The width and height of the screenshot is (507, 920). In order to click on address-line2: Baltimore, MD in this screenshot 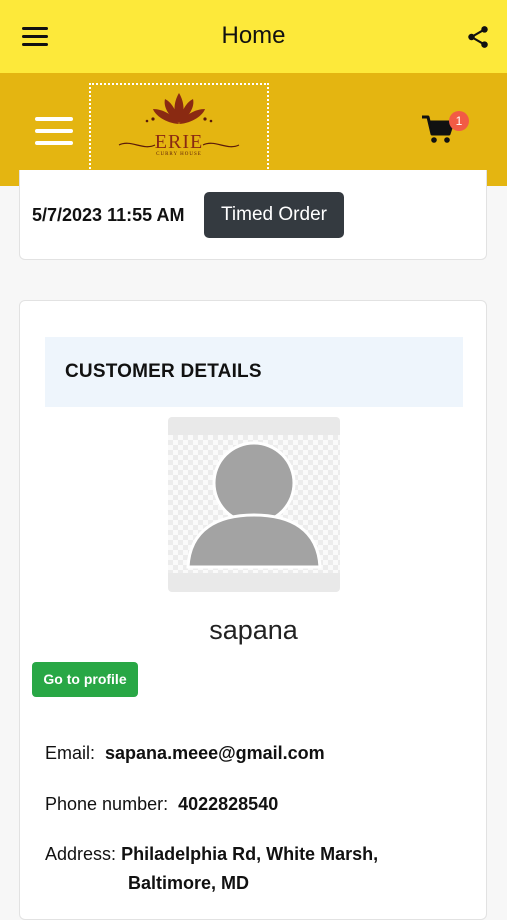, I will do `click(189, 883)`.